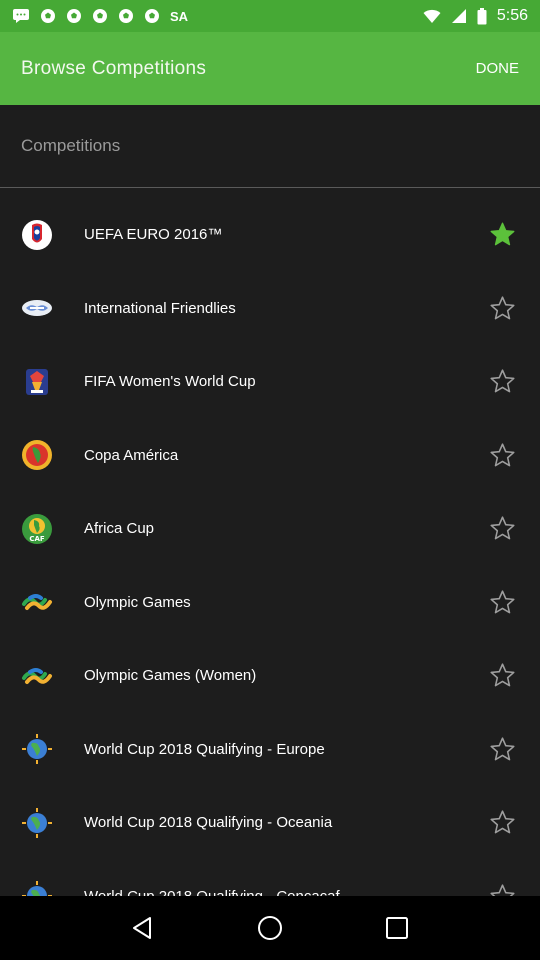 Image resolution: width=540 pixels, height=960 pixels. Describe the element at coordinates (270, 529) in the screenshot. I see `competition-row: CAF Africa Cup` at that location.